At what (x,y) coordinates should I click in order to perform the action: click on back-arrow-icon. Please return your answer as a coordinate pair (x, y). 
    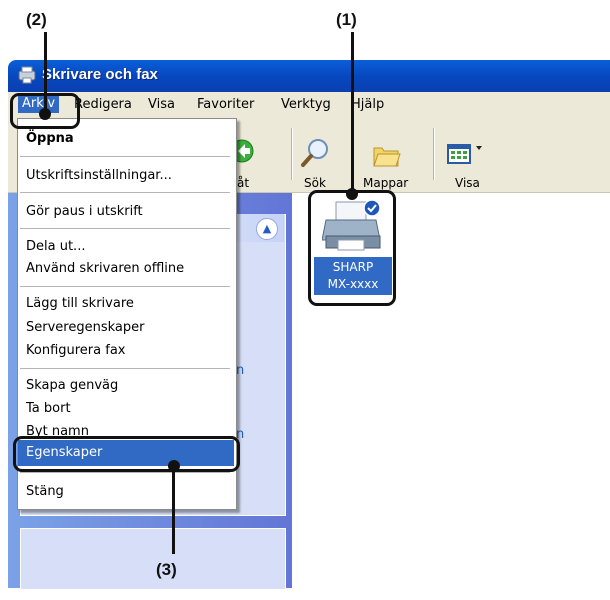
    Looking at the image, I should click on (246, 152).